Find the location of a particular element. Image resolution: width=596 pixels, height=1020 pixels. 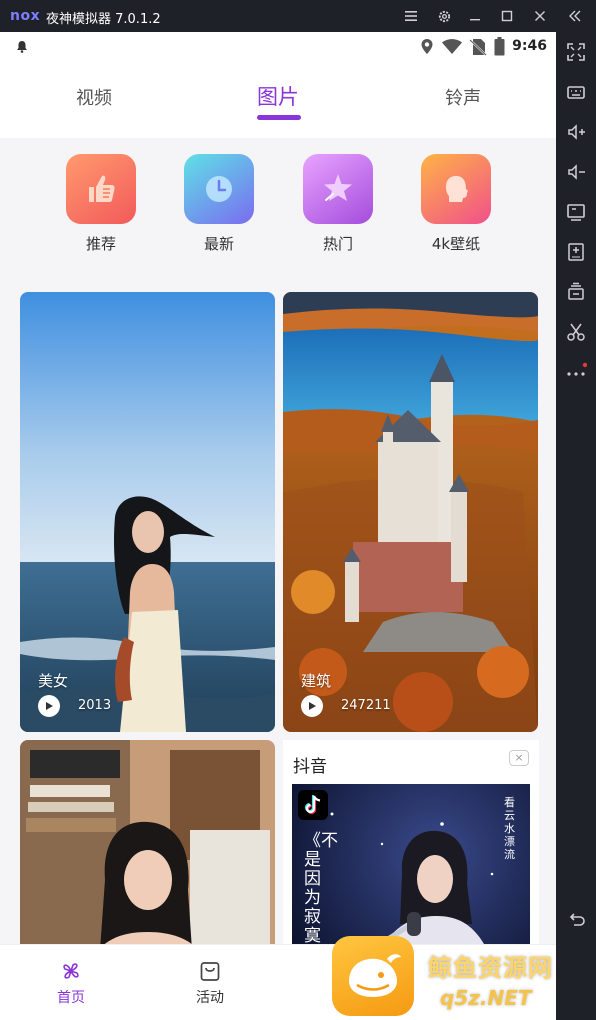

card-count: 247211 is located at coordinates (366, 705).